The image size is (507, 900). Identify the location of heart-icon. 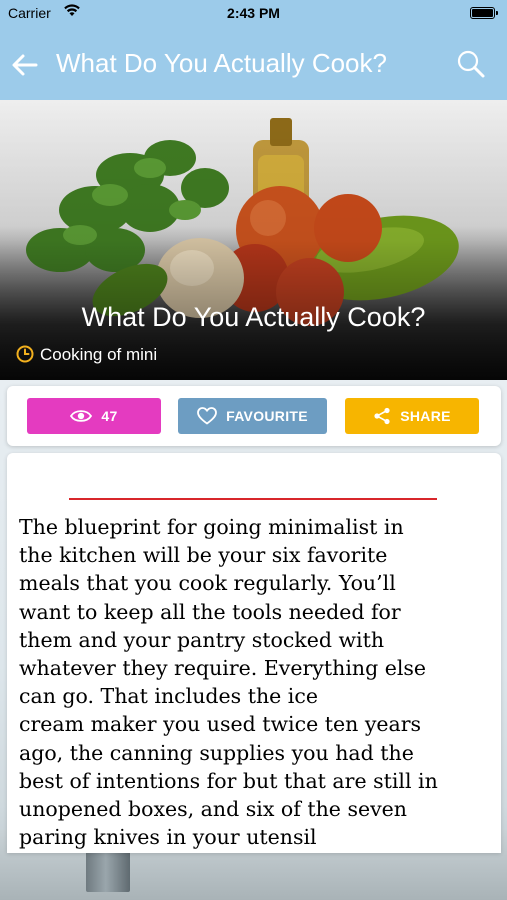
(207, 416).